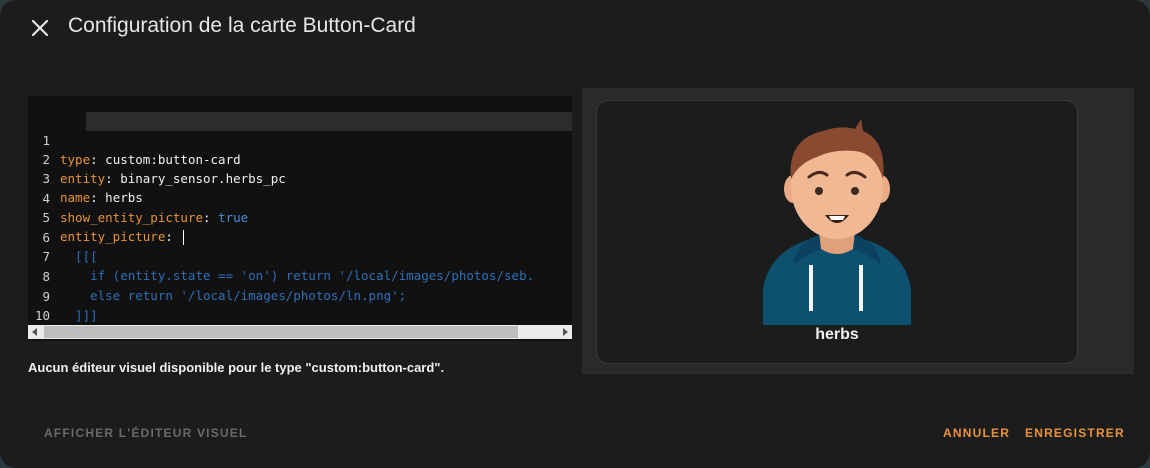  Describe the element at coordinates (300, 158) in the screenshot. I see `code-line: 2 entity: binary_sensor.herbs_pc` at that location.